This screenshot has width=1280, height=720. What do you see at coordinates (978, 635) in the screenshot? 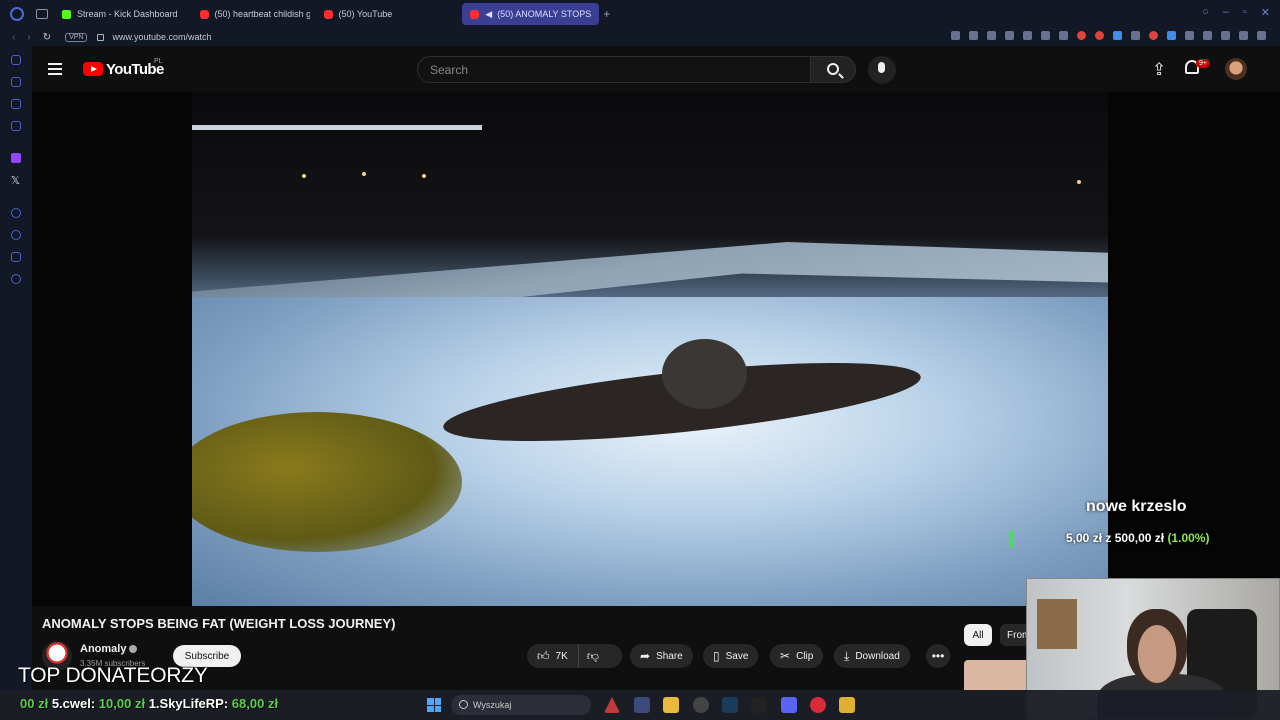
I see `chip-all: All` at bounding box center [978, 635].